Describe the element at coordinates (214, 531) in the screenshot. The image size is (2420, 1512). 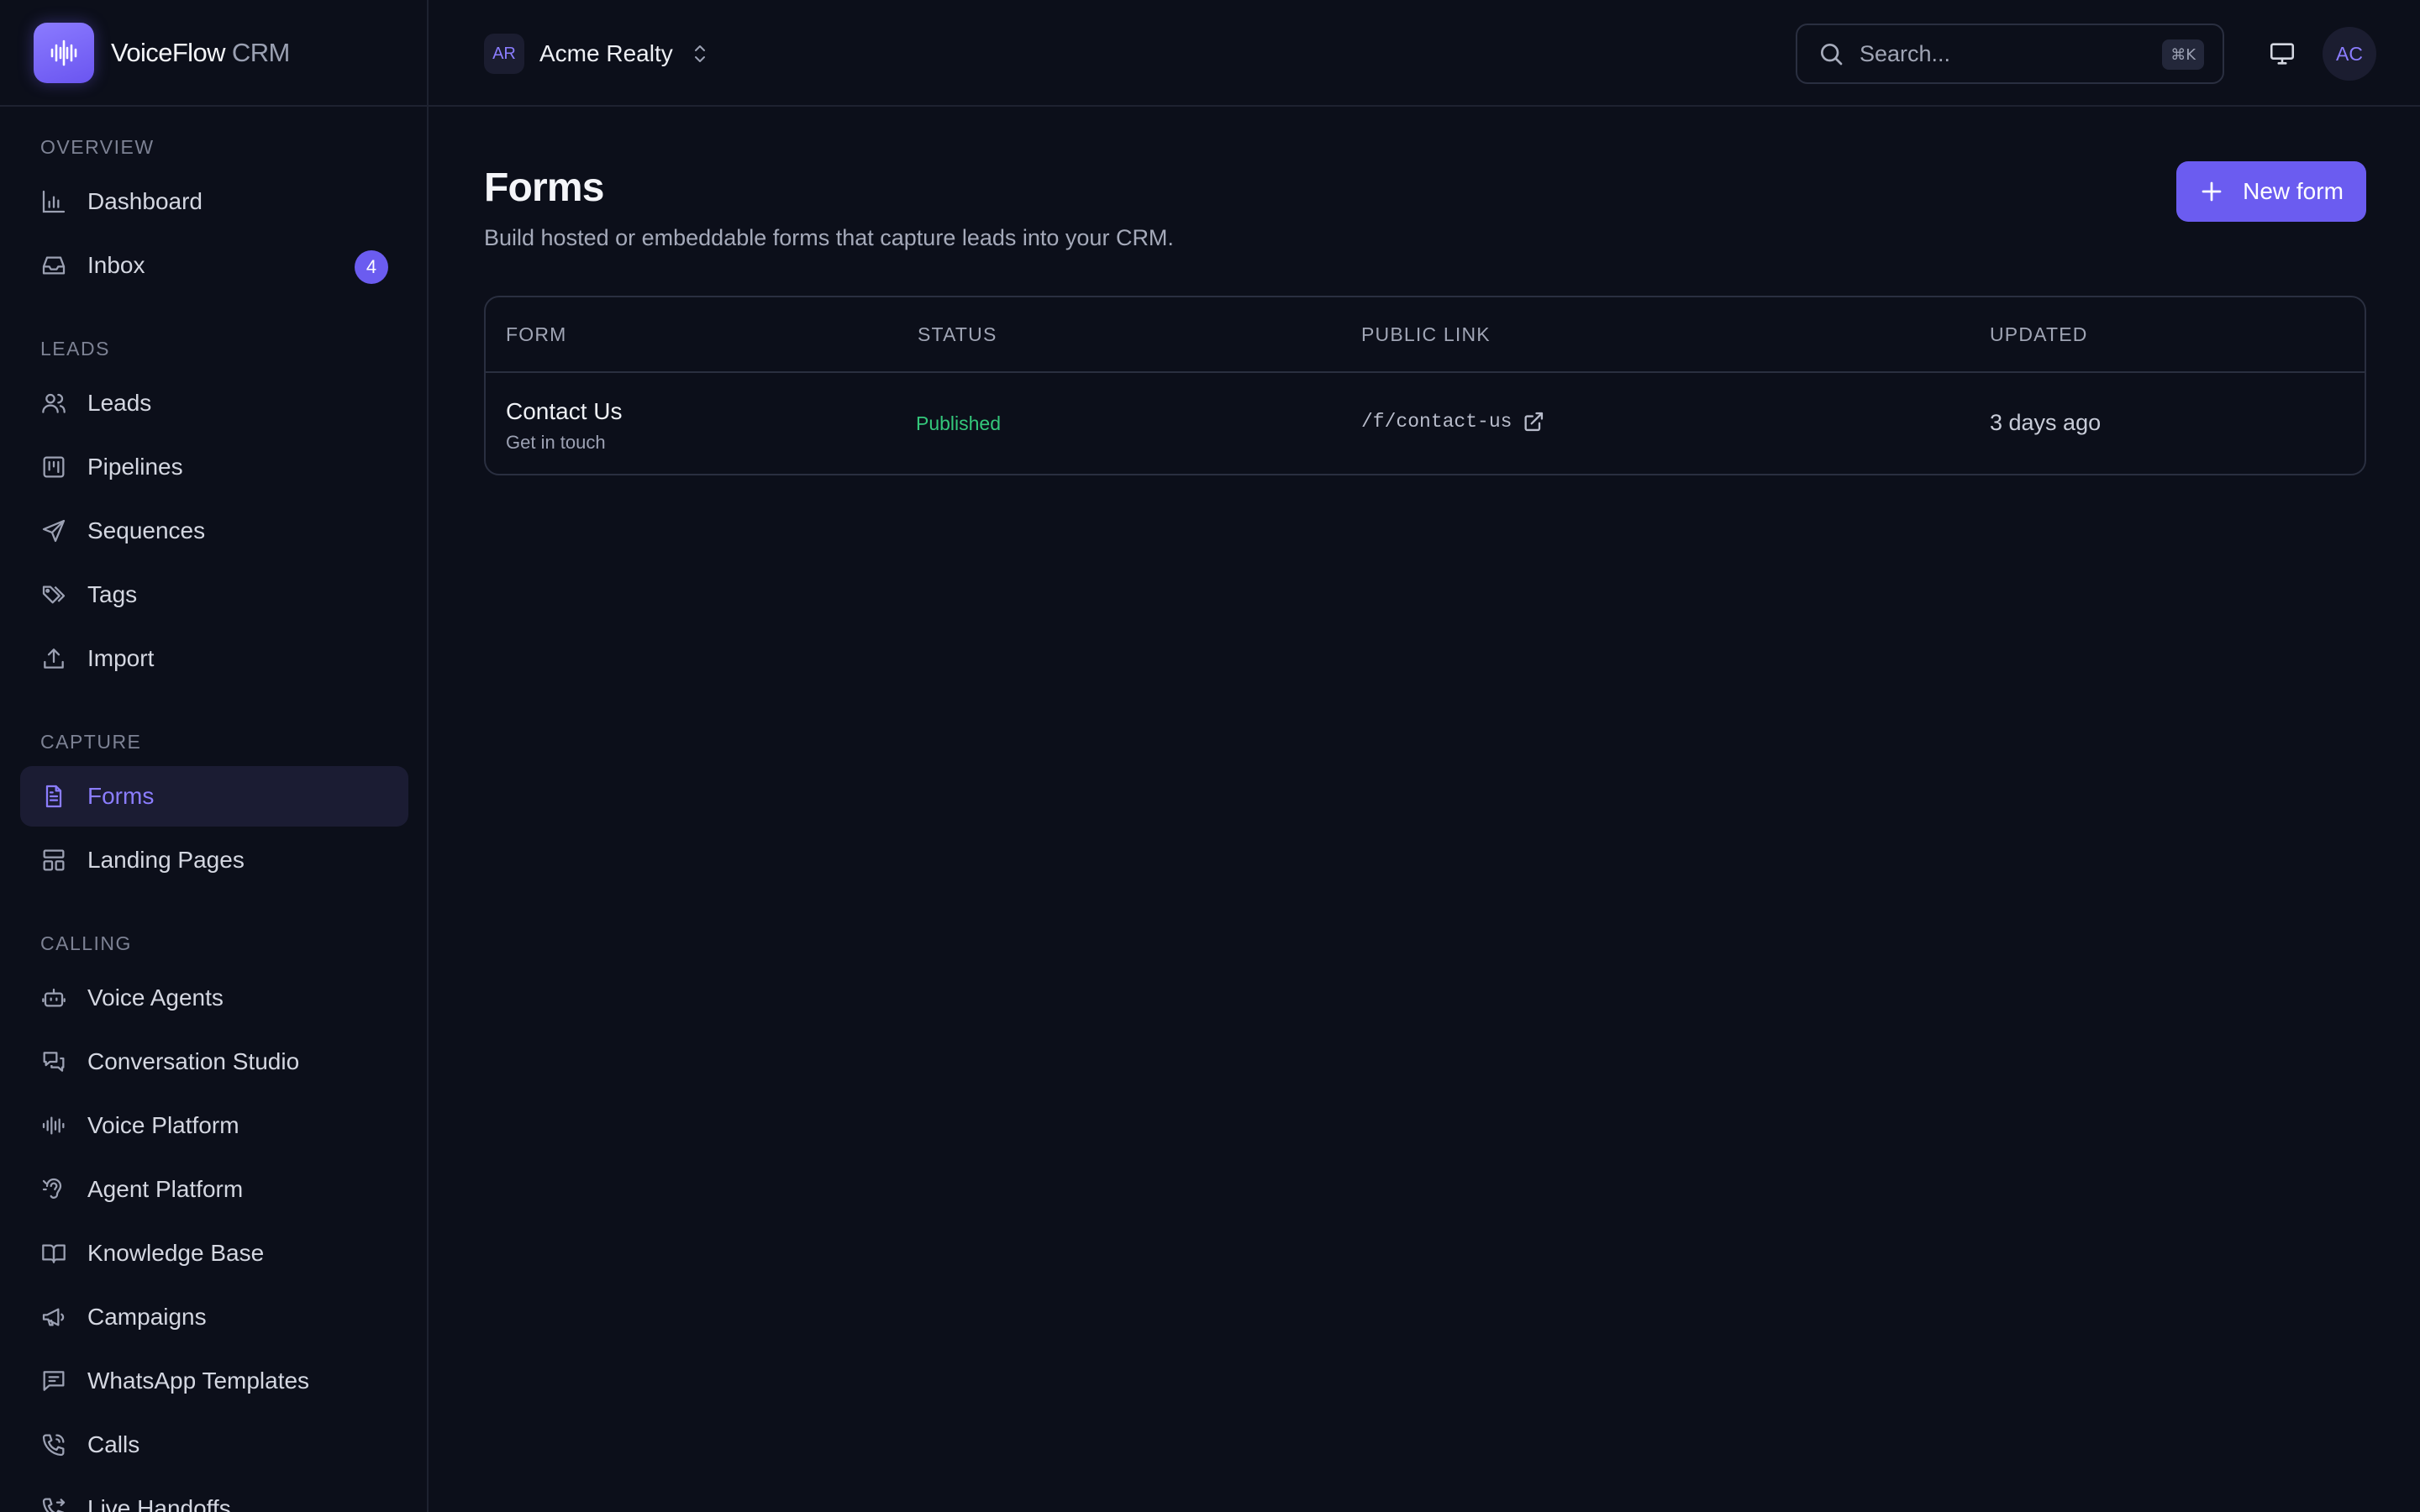
I see `sidebar-item-sequences: Sequences` at that location.